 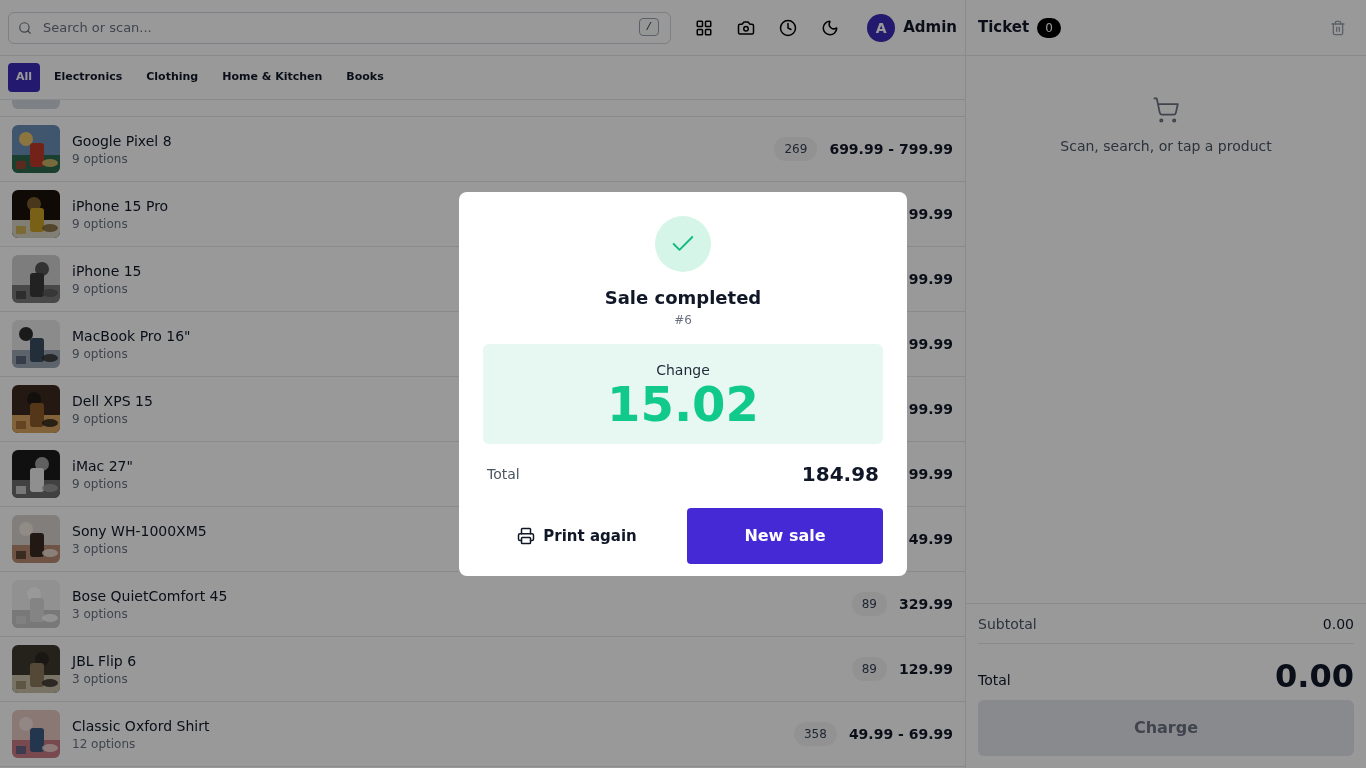 I want to click on grid-icon, so click(x=704, y=27).